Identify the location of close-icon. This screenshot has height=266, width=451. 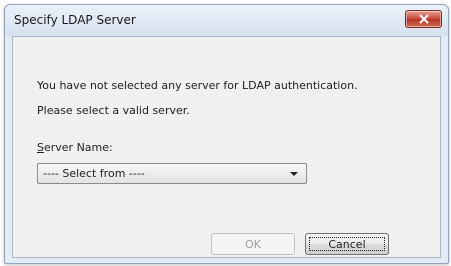
(423, 19).